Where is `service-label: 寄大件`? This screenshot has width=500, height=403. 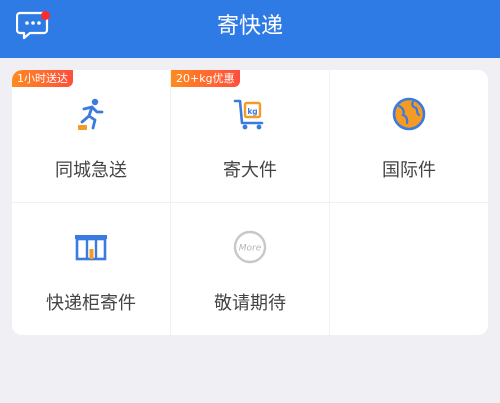 service-label: 寄大件 is located at coordinates (250, 170).